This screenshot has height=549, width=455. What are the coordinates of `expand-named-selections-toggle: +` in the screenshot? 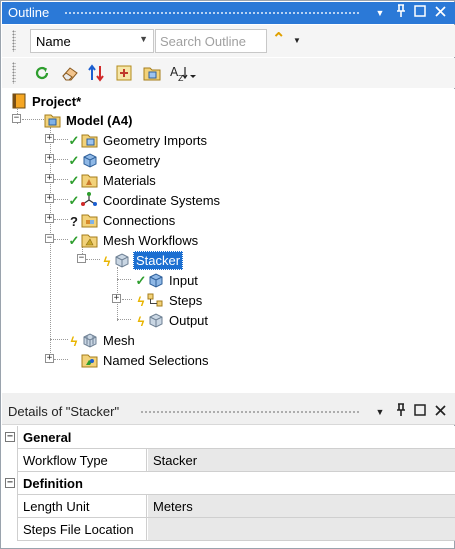 It's located at (49, 358).